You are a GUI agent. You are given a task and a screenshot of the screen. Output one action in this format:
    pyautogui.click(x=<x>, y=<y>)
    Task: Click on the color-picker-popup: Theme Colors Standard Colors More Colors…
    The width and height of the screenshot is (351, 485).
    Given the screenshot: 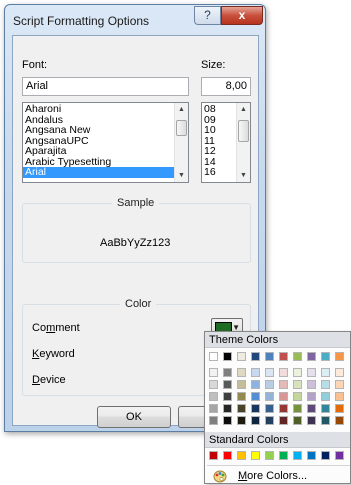 What is the action you would take?
    pyautogui.click(x=277, y=407)
    